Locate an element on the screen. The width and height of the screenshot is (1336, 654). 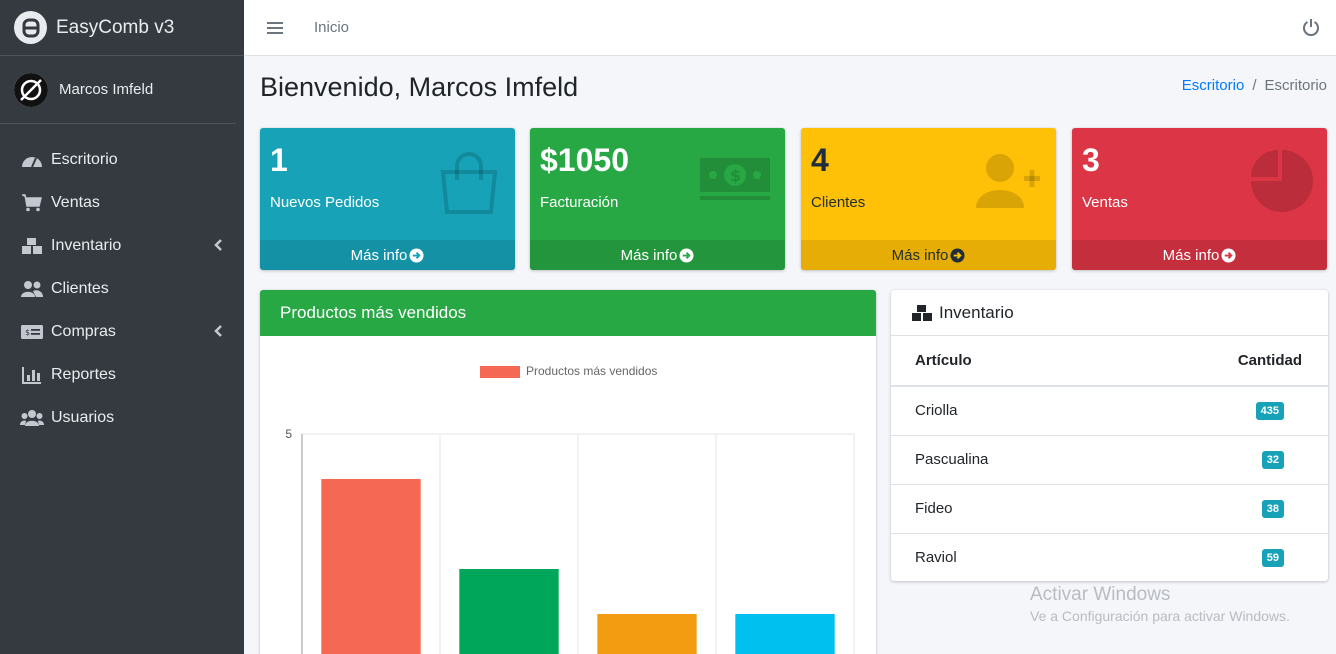
home-link: Inicio is located at coordinates (331, 27).